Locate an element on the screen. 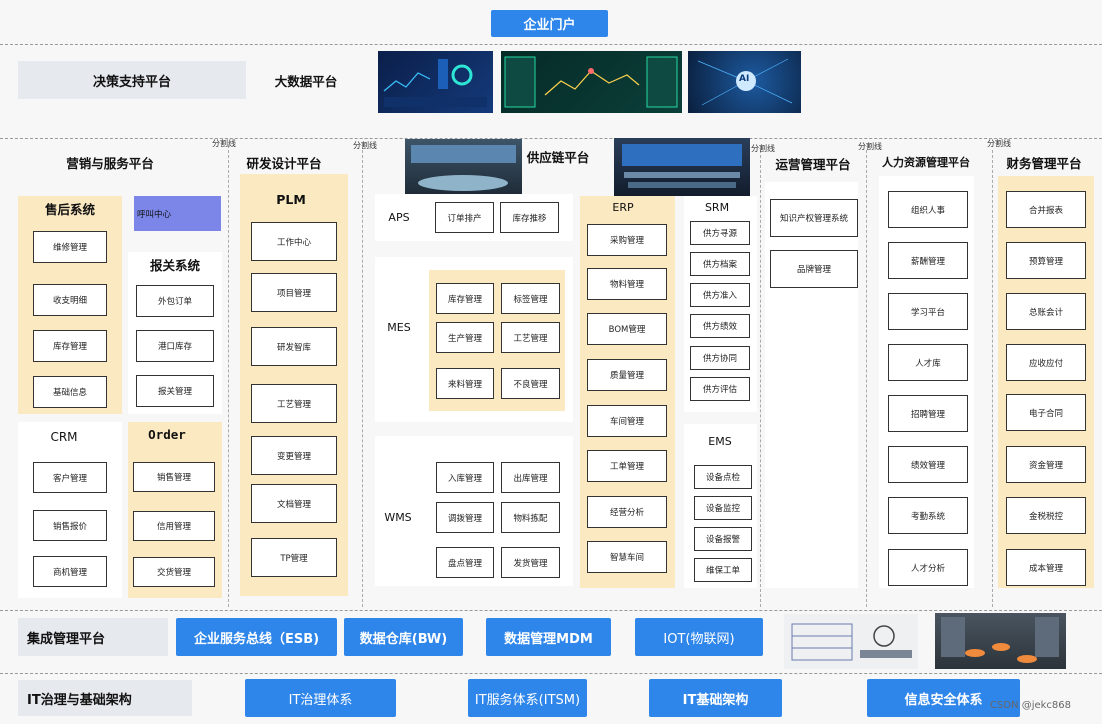 The width and height of the screenshot is (1102, 724). mes-item: 生产管理 is located at coordinates (465, 337).